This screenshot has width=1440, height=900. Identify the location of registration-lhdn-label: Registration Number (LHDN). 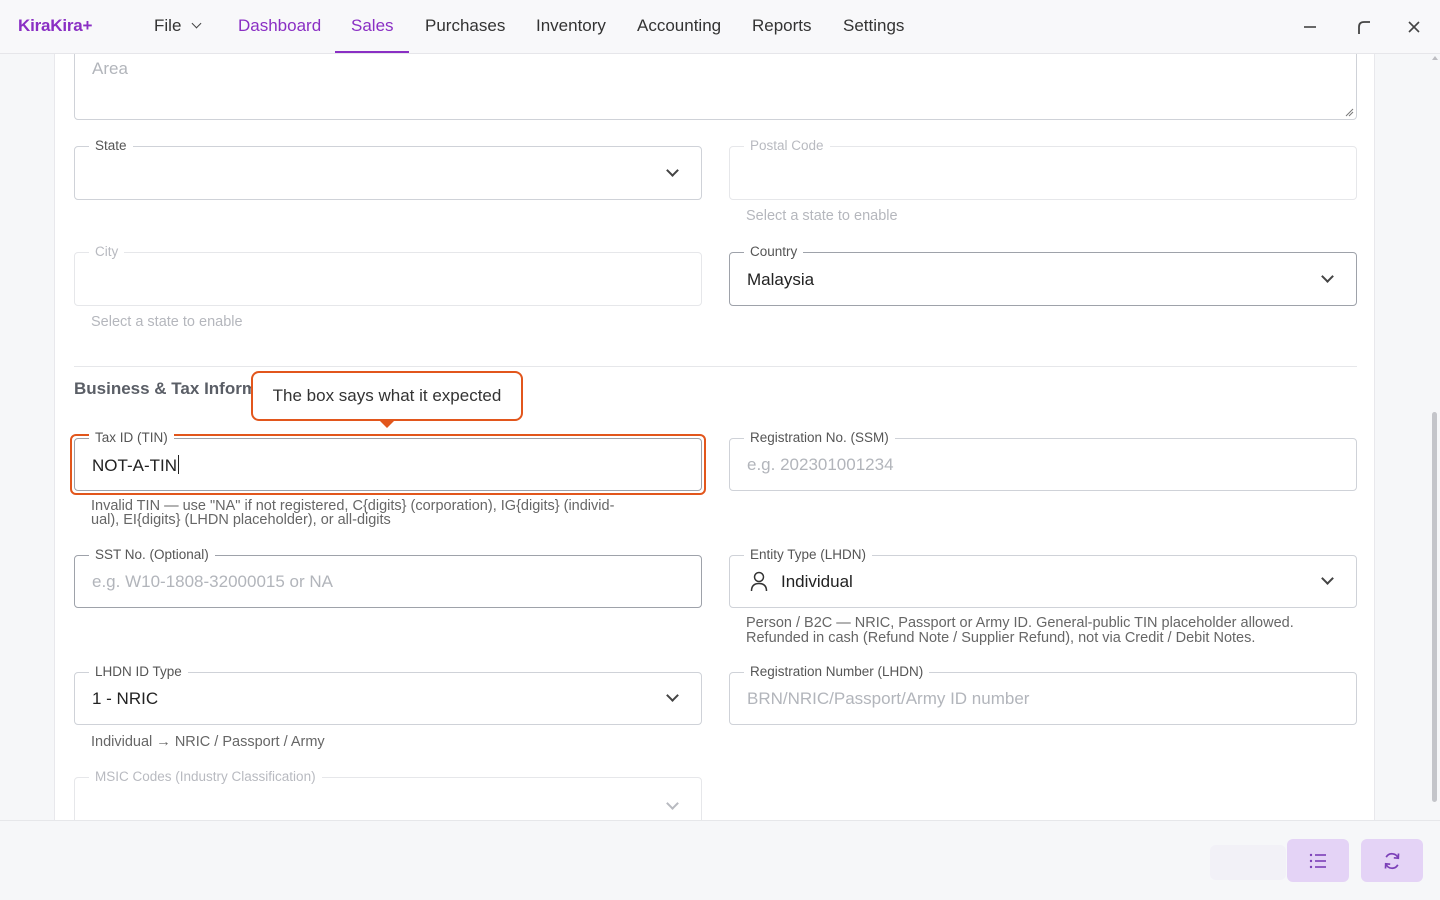
(837, 672).